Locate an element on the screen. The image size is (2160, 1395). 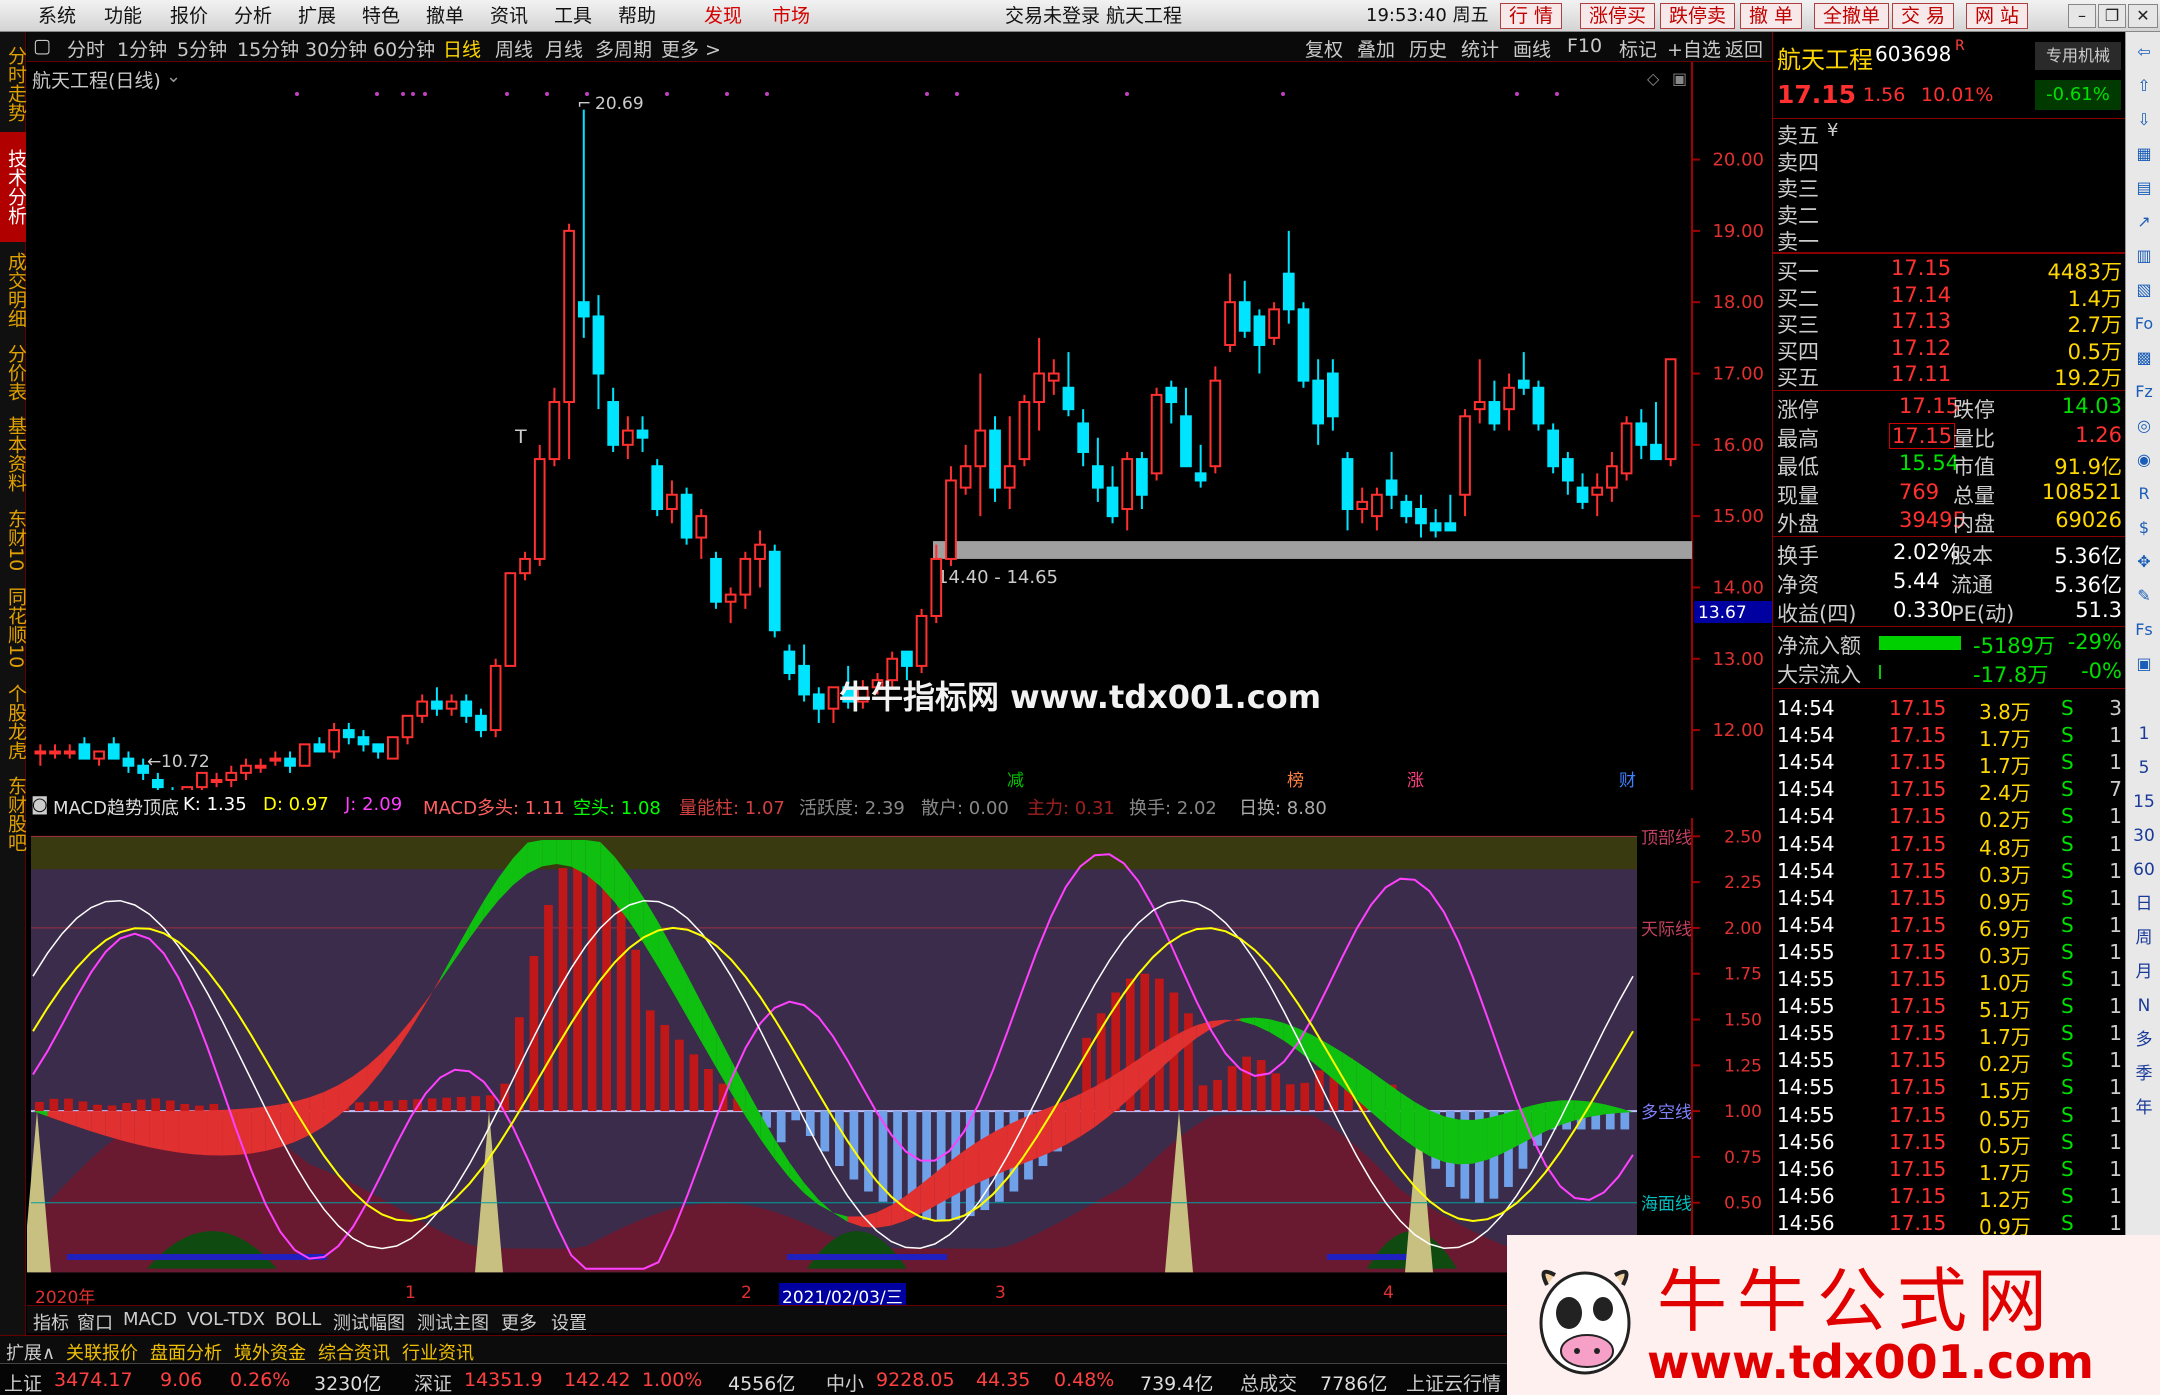
period-btn-8: N is located at coordinates (2144, 1006).